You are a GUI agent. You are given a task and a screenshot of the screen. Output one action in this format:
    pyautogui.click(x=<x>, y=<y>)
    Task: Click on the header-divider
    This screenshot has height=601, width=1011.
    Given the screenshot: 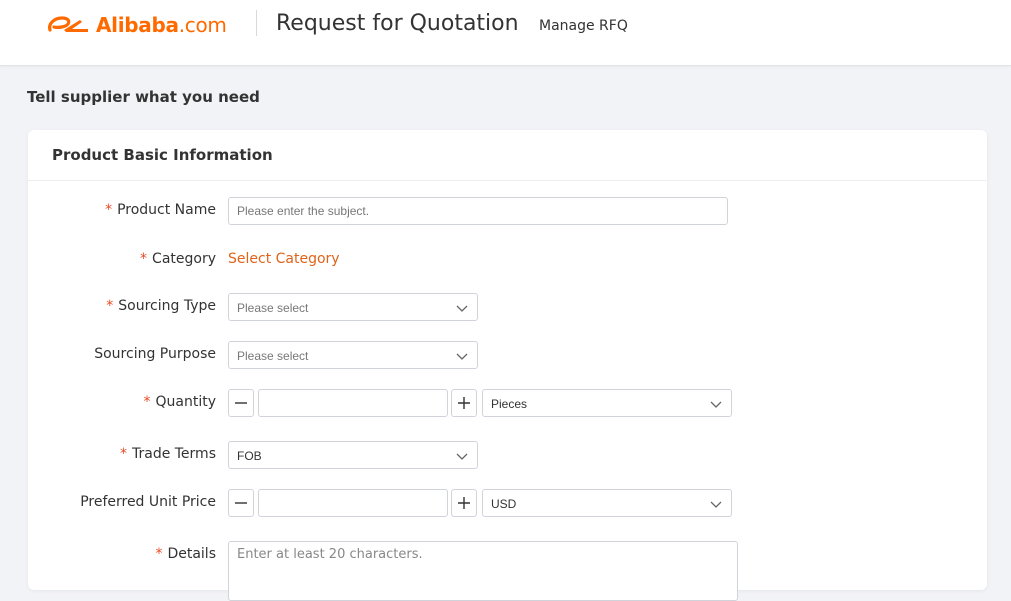 What is the action you would take?
    pyautogui.click(x=256, y=23)
    